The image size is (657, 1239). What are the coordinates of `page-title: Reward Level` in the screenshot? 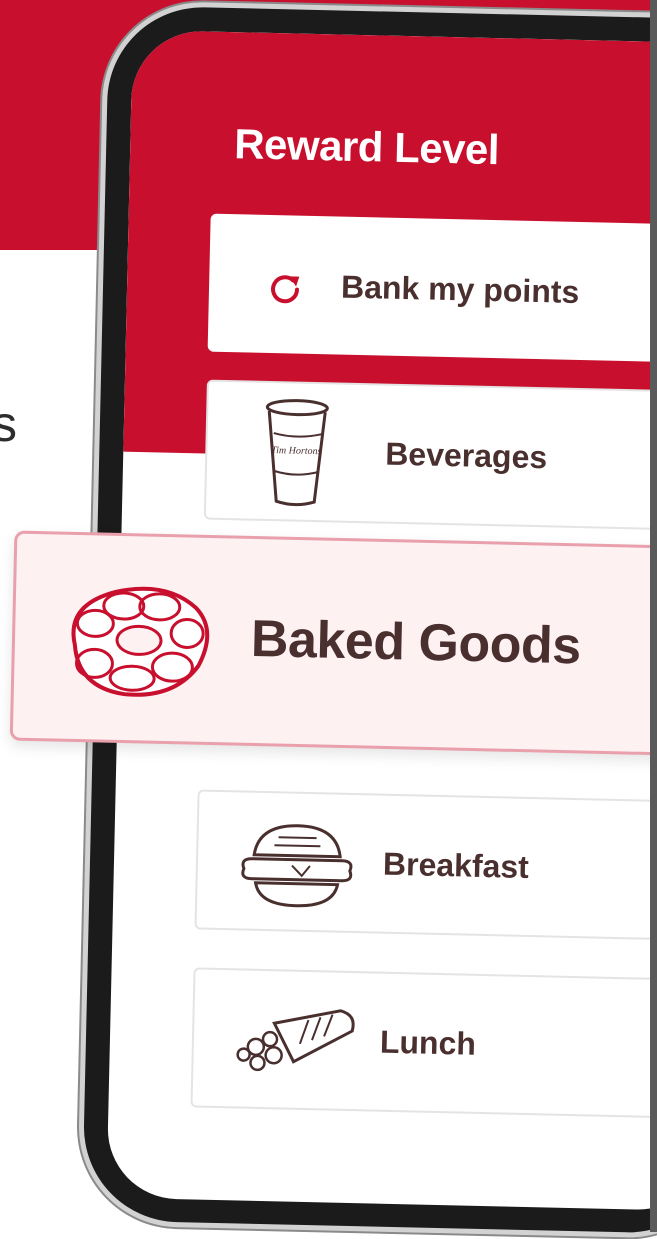 It's located at (366, 147).